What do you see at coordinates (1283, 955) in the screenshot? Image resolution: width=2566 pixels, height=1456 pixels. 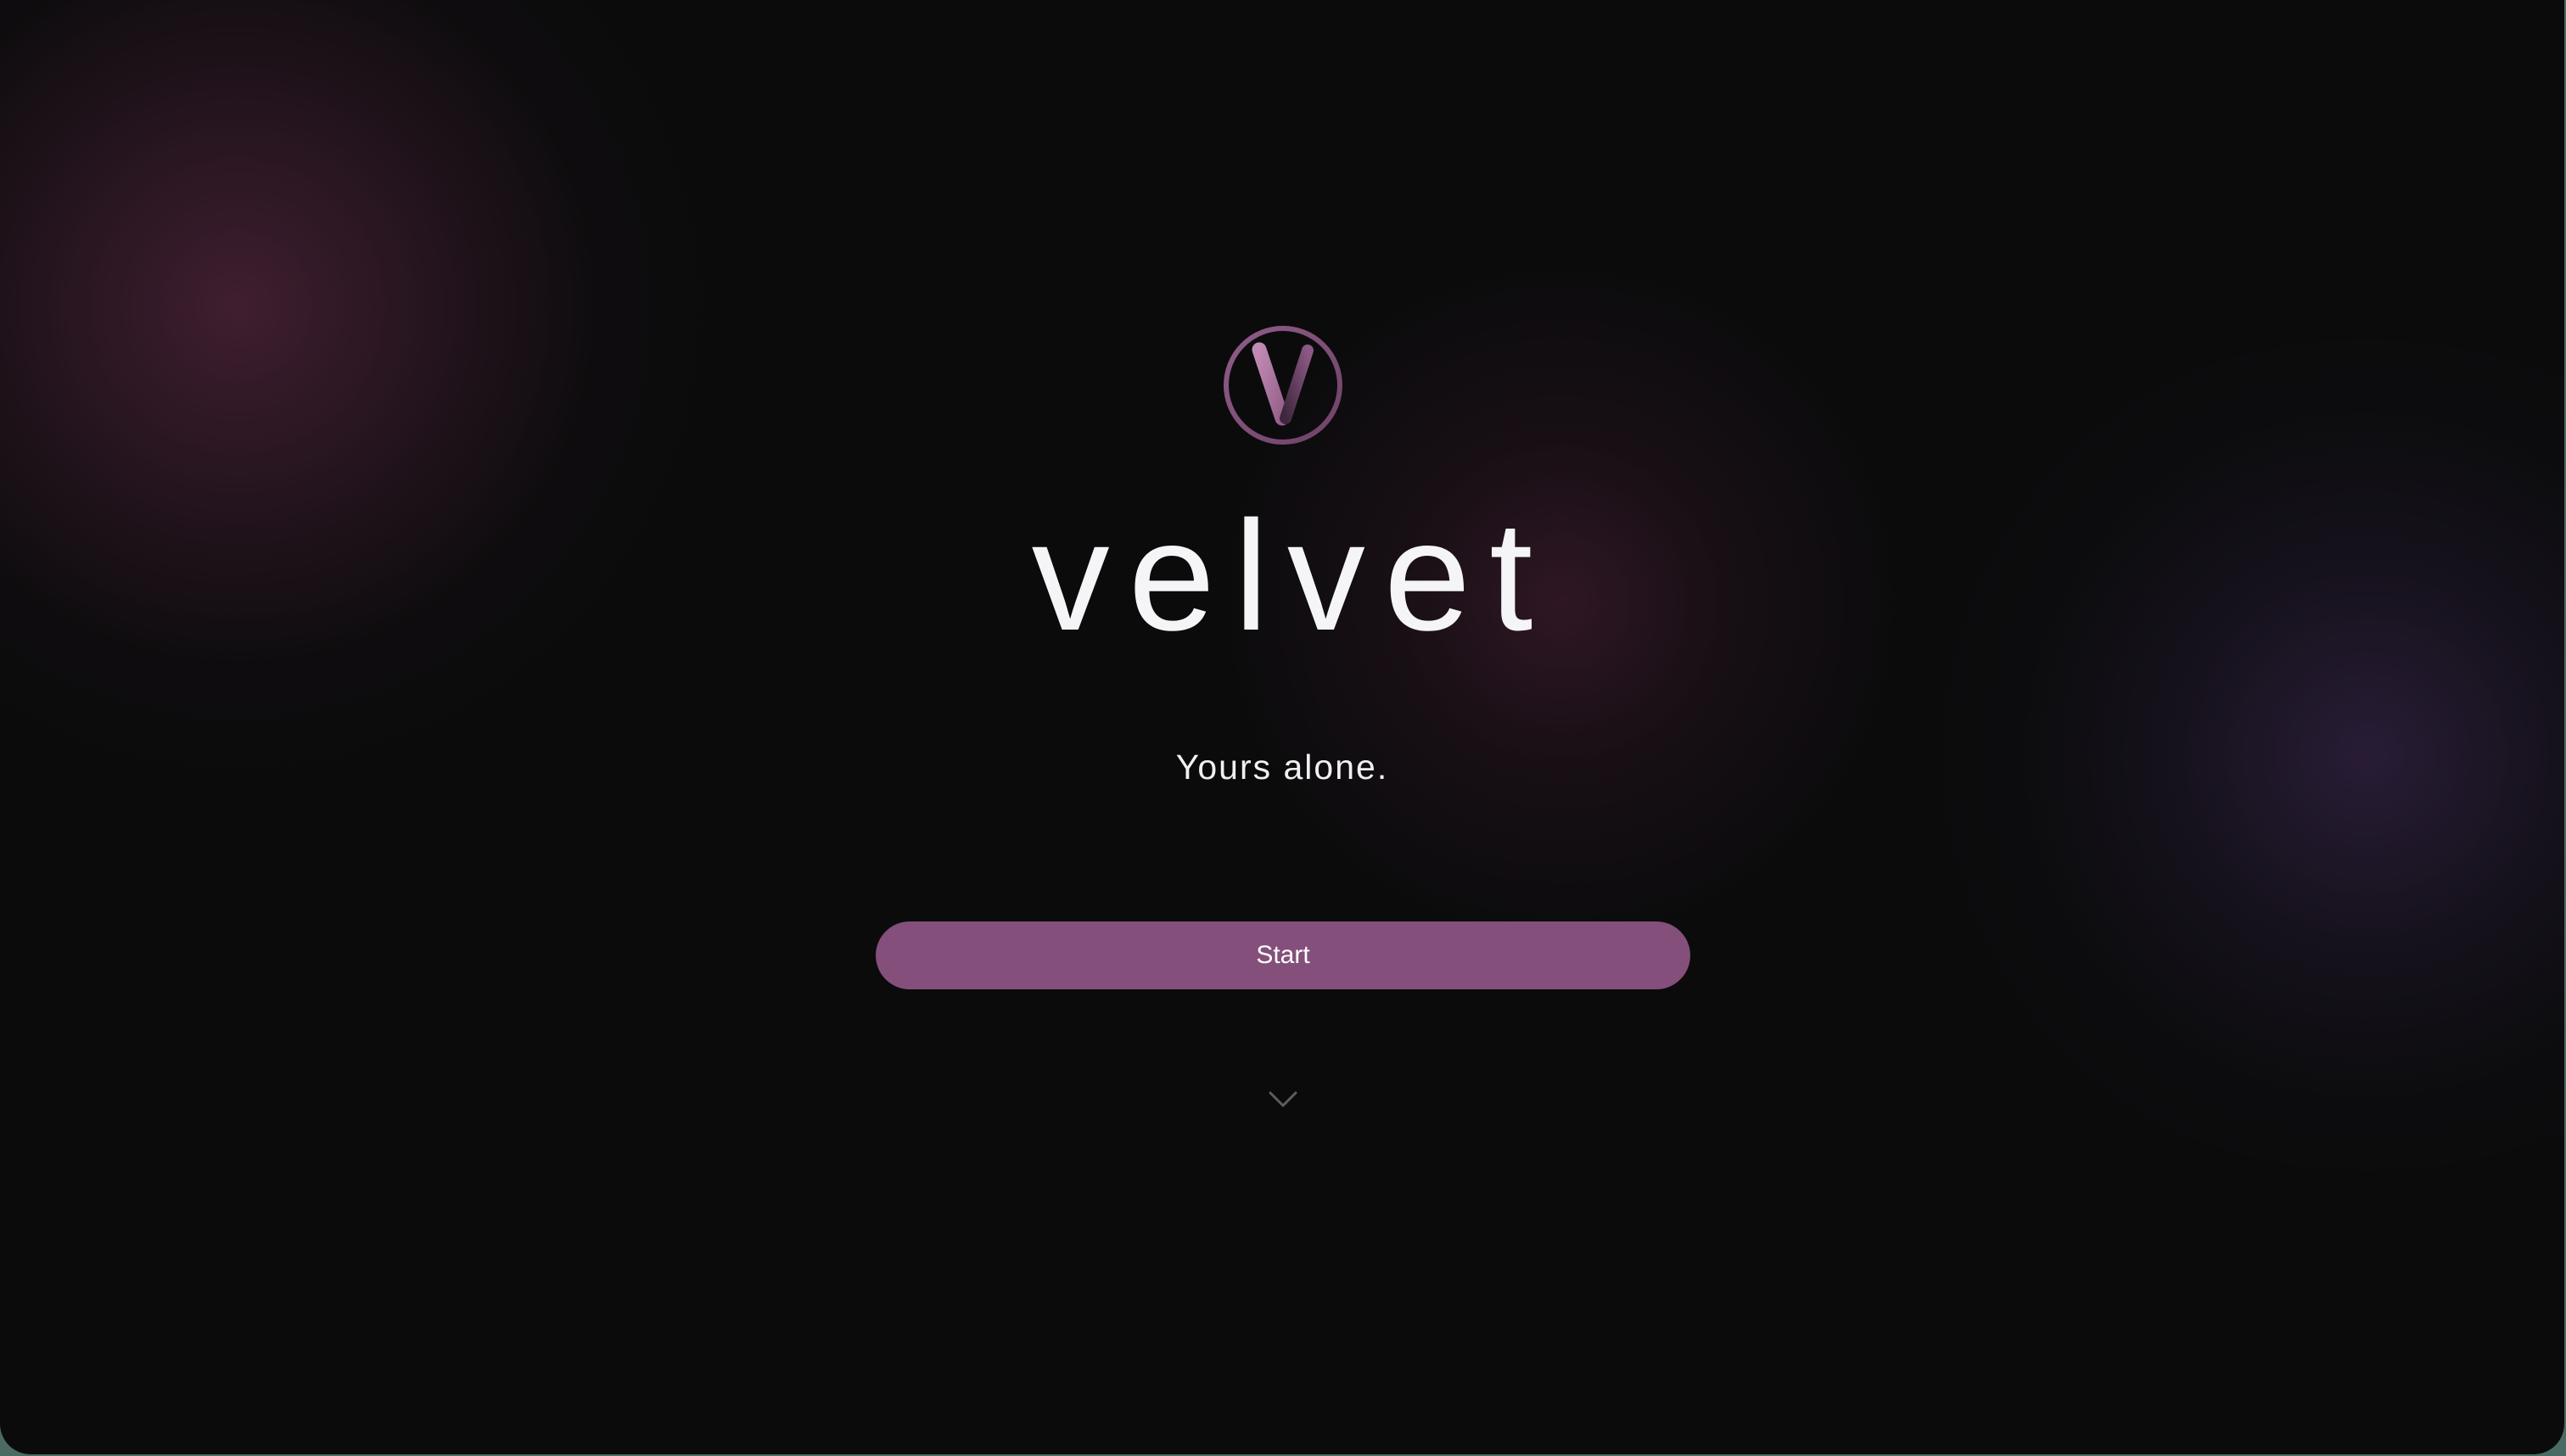 I see `start-button: Start` at bounding box center [1283, 955].